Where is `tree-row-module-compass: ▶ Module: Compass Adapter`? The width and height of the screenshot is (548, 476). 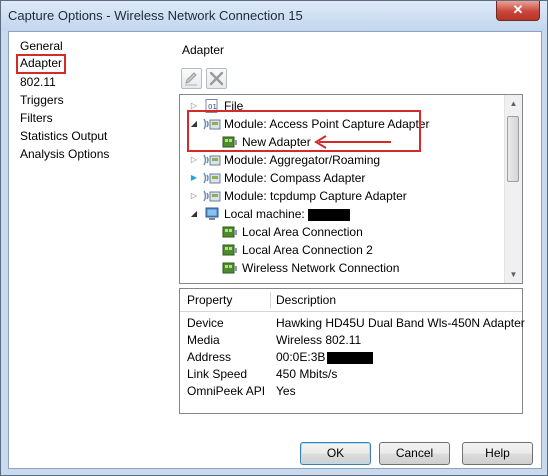 tree-row-module-compass: ▶ Module: Compass Adapter is located at coordinates (340, 178).